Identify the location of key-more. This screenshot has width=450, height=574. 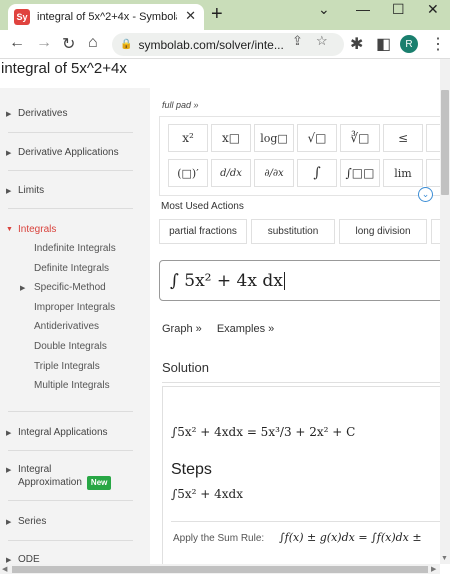
(433, 138).